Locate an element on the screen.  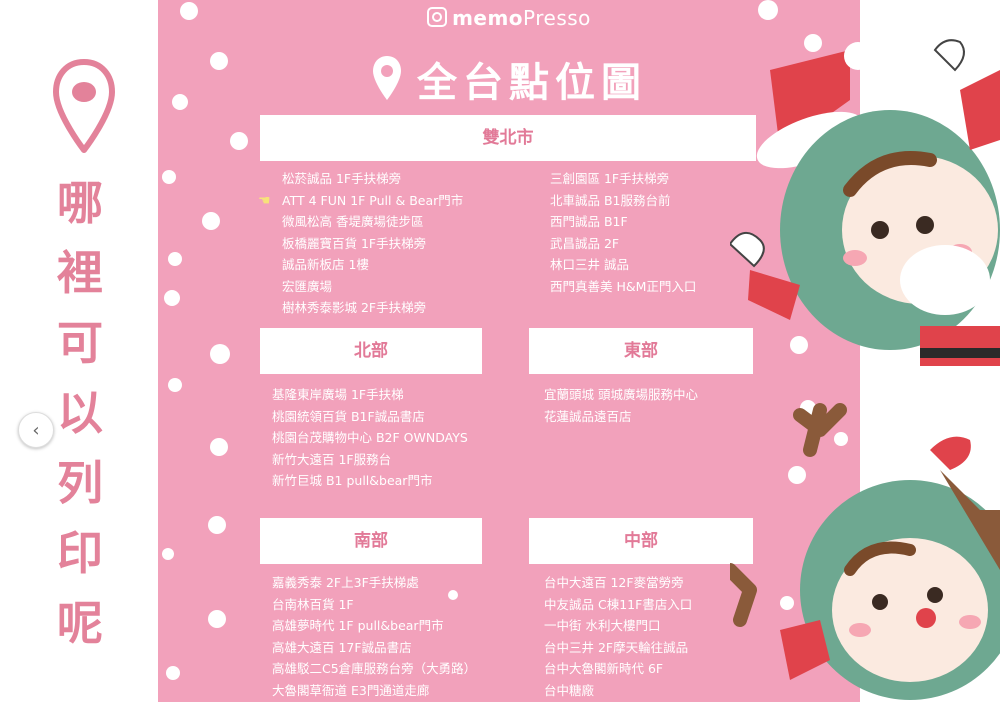
list-item: 高雄大遠百 17F誠品書店 is located at coordinates (342, 647).